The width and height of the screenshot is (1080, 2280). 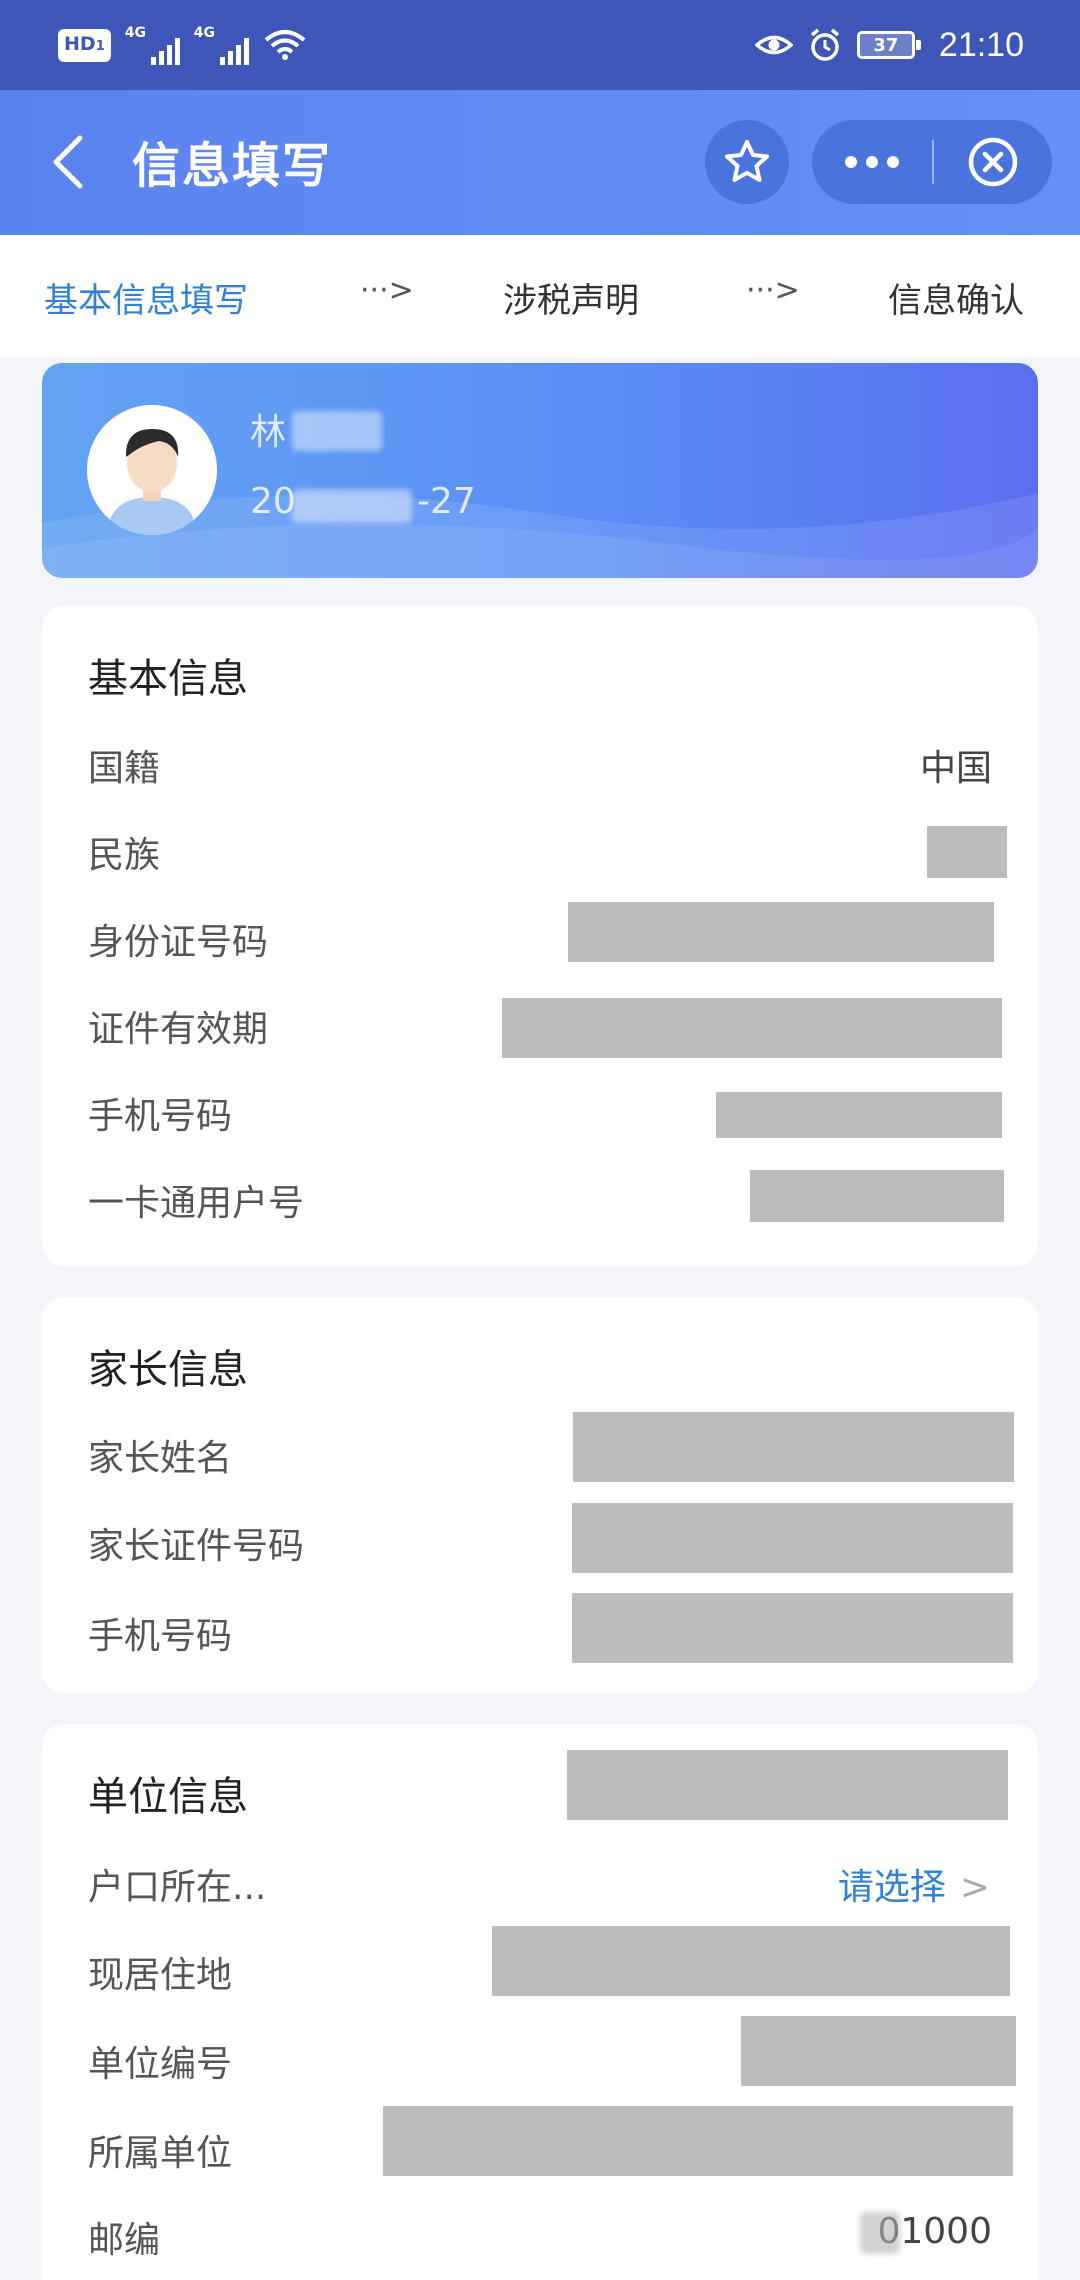 I want to click on basic-info-title: 基本信息, so click(x=168, y=679).